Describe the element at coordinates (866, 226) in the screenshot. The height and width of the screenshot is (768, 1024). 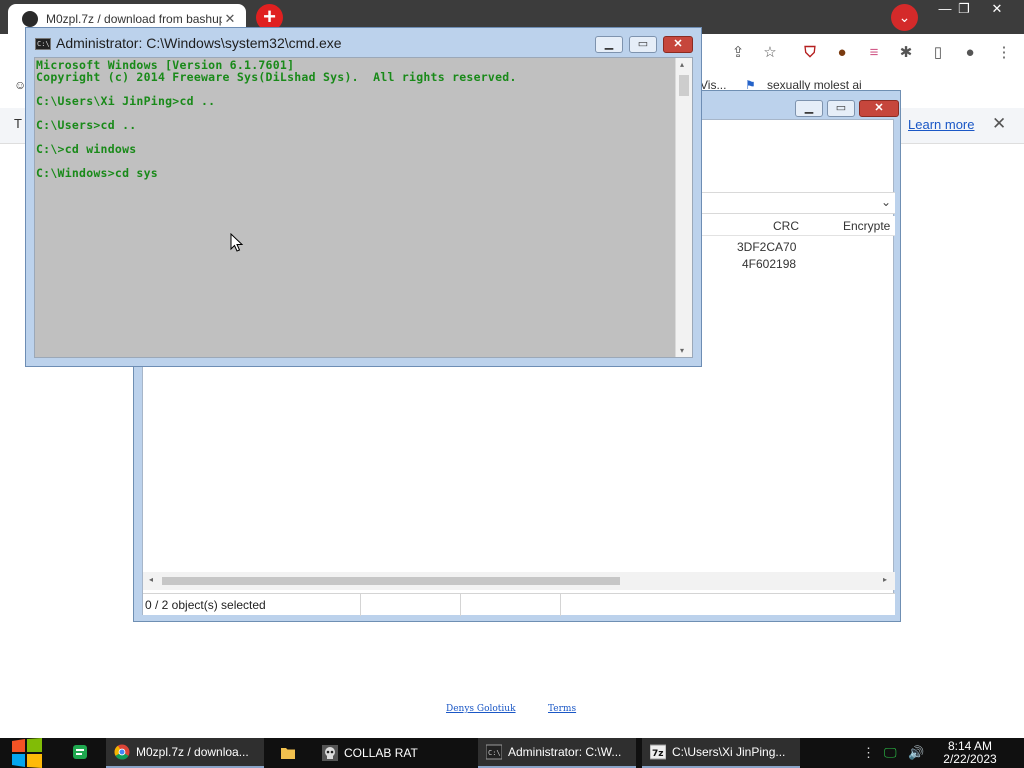
I see `column-encrypted: Encrypte` at that location.